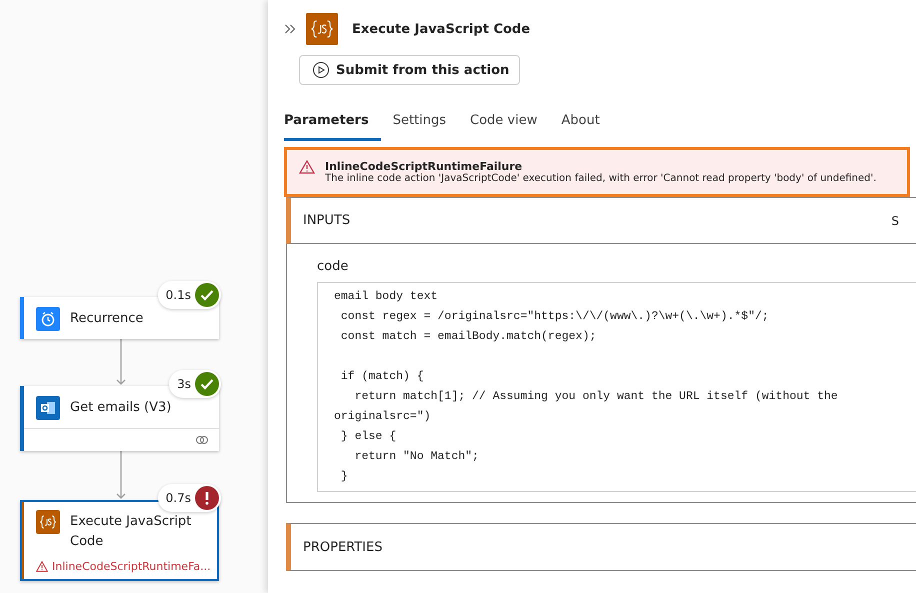 Image resolution: width=916 pixels, height=593 pixels. I want to click on tab: Settings, so click(425, 124).